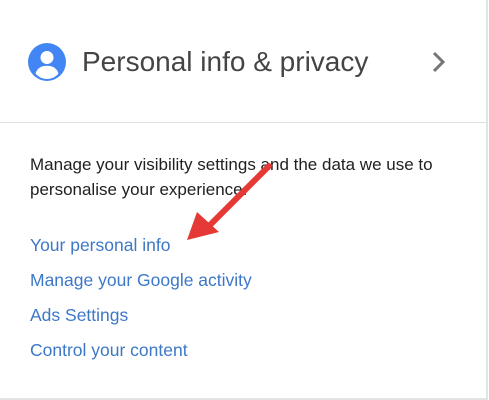 This screenshot has width=489, height=400. I want to click on link-ads-settings: Ads Settings, so click(141, 315).